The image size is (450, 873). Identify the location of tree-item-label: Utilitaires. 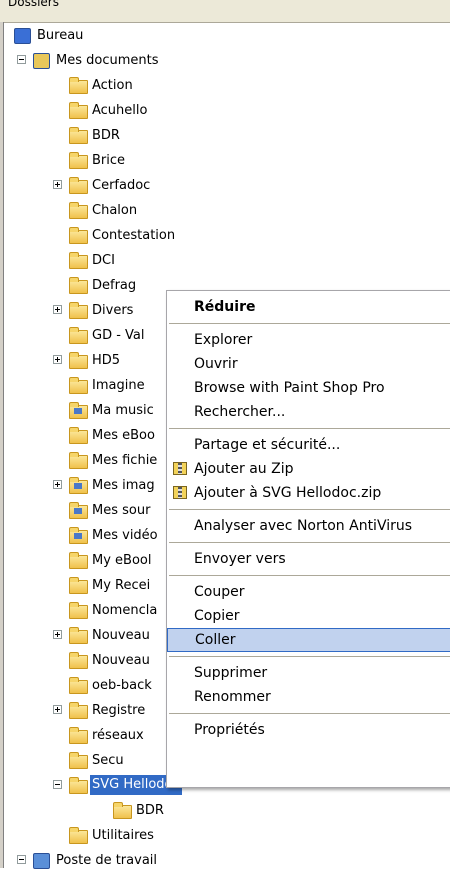
(123, 835).